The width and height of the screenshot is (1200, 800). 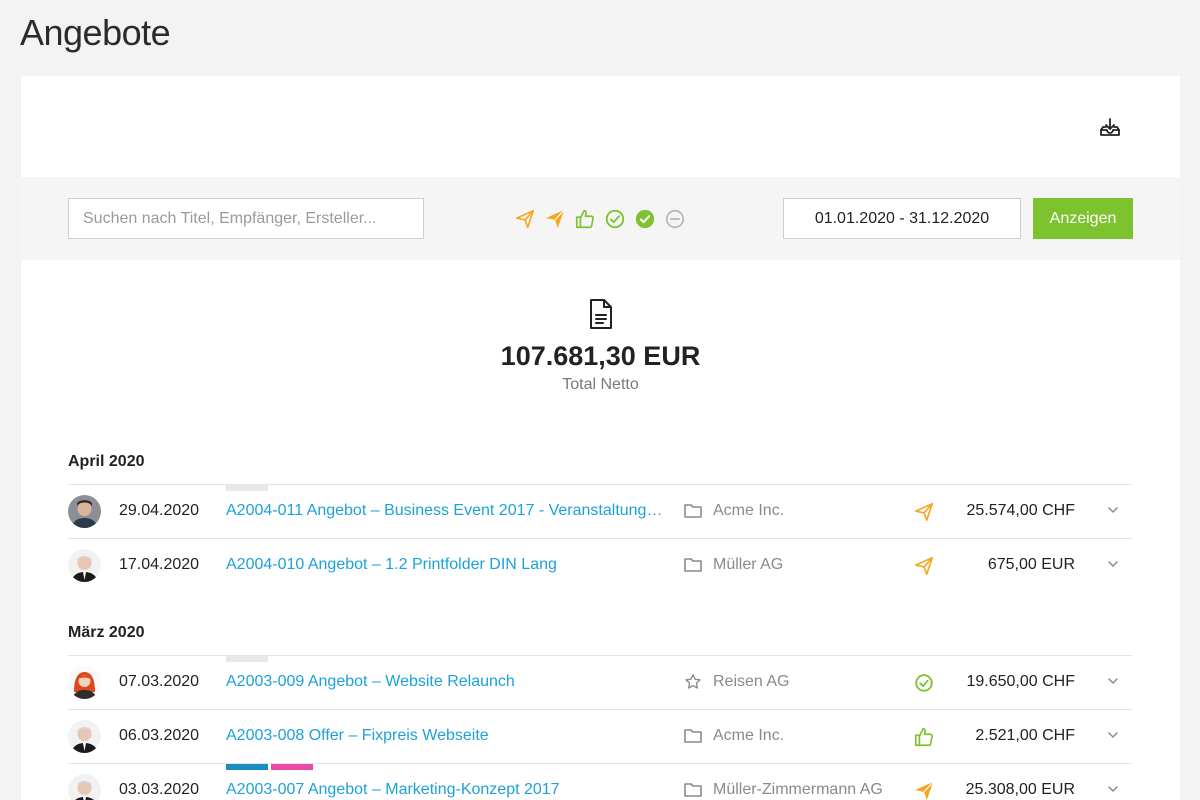 I want to click on filter-sent-outline, so click(x=525, y=219).